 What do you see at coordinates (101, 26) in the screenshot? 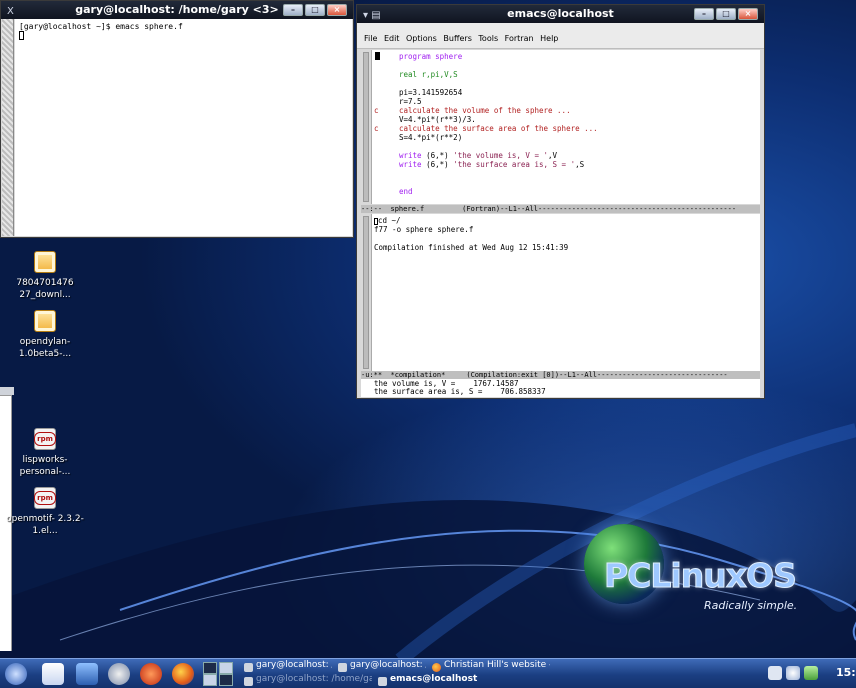
I see `terminal-line: [gary@localhost ~]$ emacs sphere.f` at bounding box center [101, 26].